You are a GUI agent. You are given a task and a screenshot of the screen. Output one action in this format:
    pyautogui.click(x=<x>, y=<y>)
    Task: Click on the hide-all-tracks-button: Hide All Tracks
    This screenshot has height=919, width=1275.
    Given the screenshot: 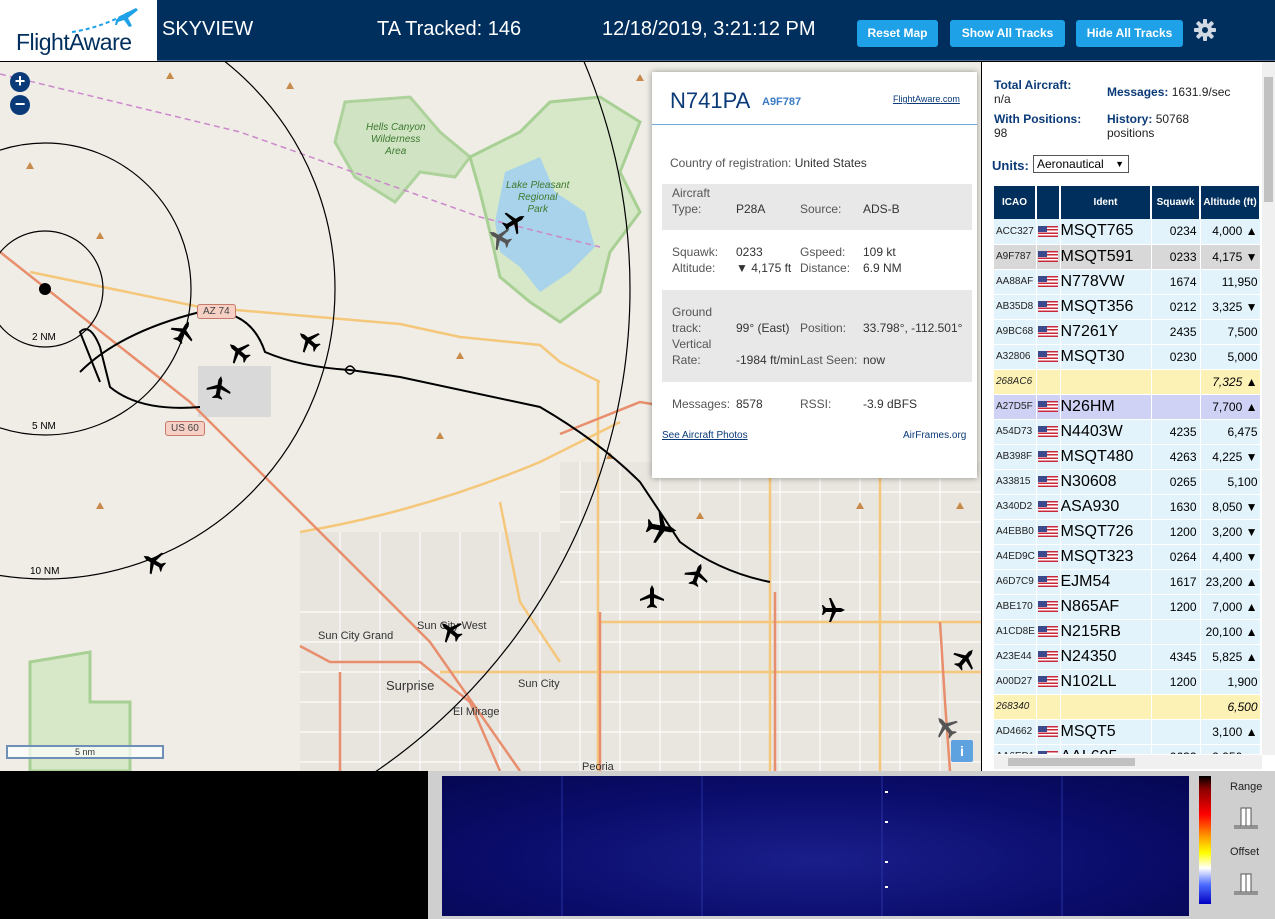 What is the action you would take?
    pyautogui.click(x=1129, y=33)
    